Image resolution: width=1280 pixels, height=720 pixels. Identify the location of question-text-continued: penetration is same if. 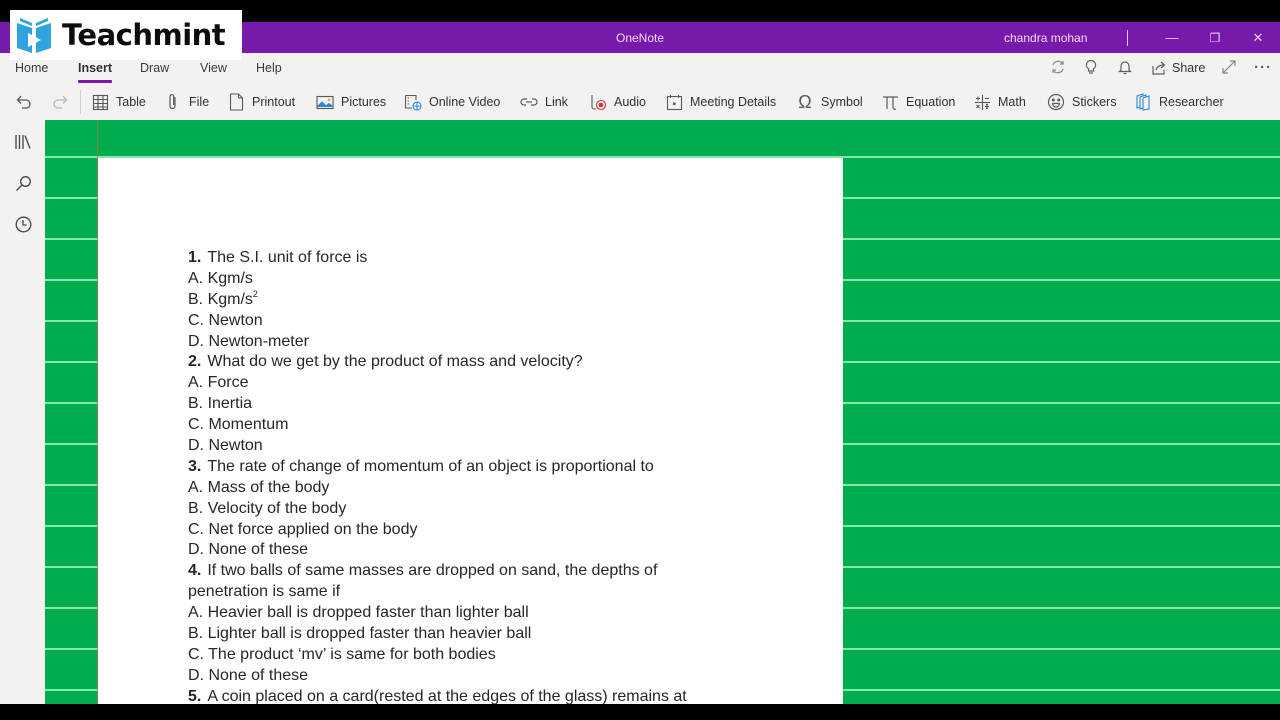
(264, 592).